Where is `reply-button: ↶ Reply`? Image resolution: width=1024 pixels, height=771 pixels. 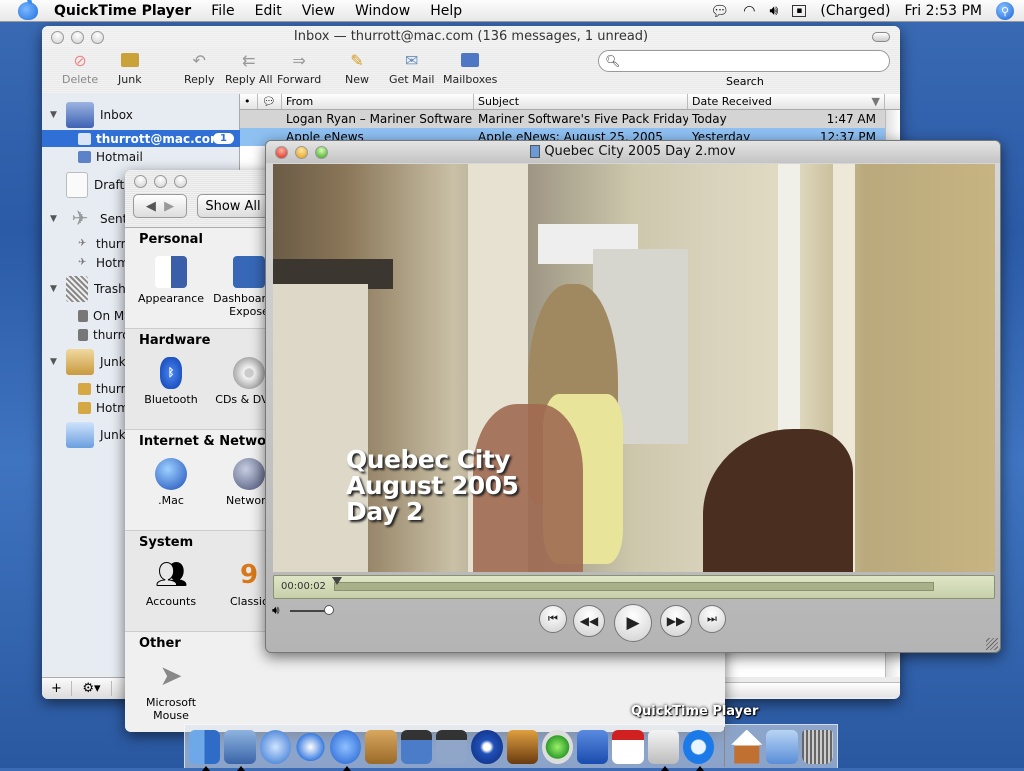 reply-button: ↶ Reply is located at coordinates (199, 68).